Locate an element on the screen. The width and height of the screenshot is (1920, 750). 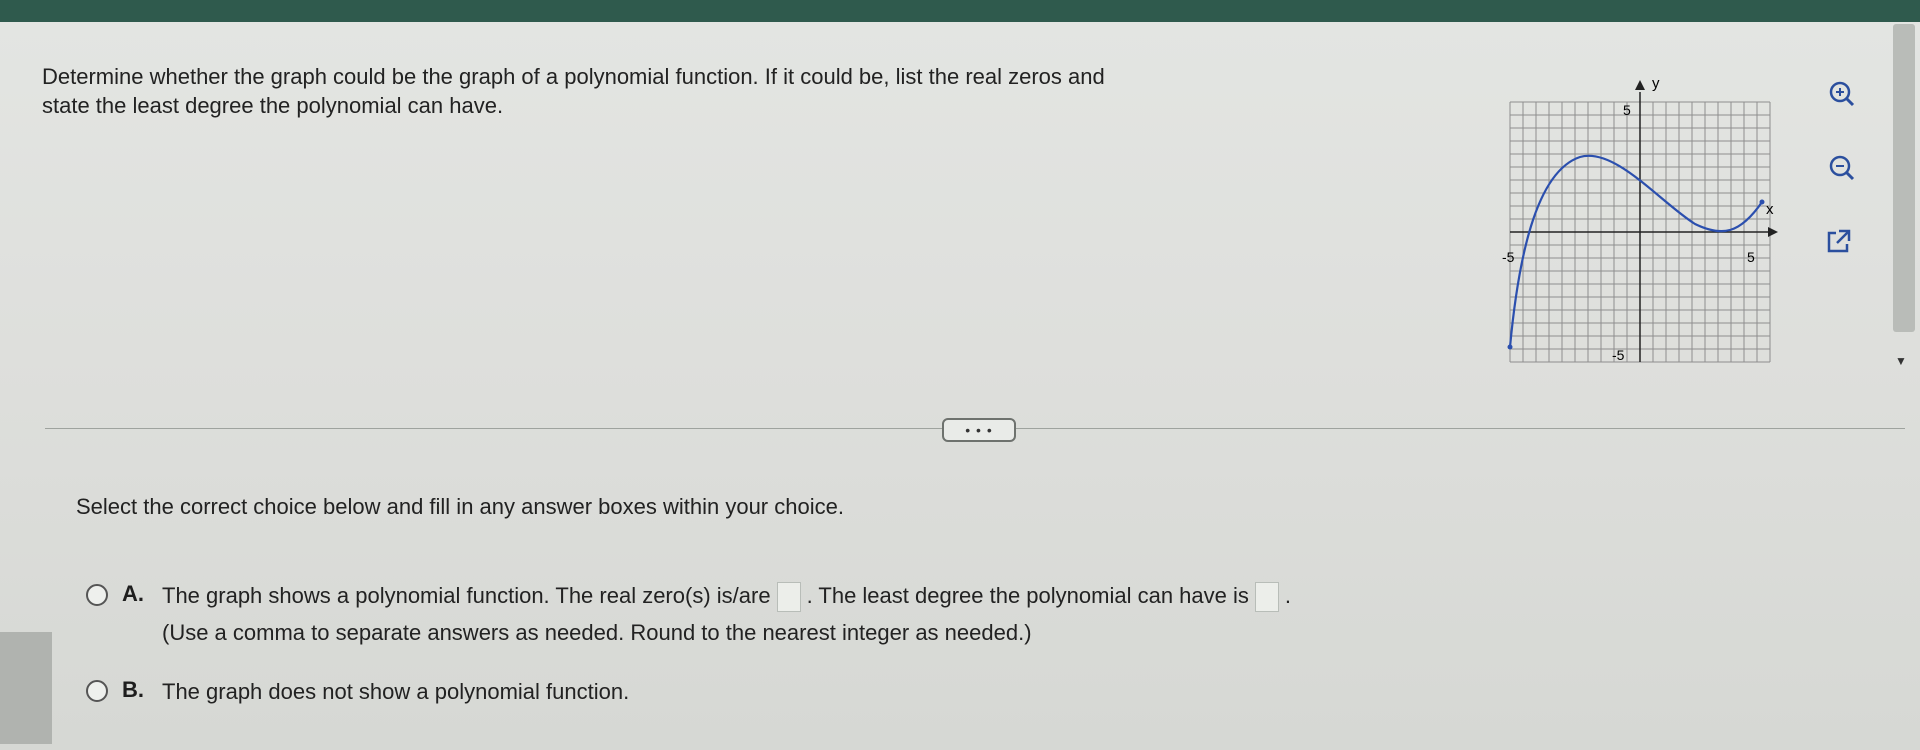
curve-end-dot-right is located at coordinates (1762, 202).